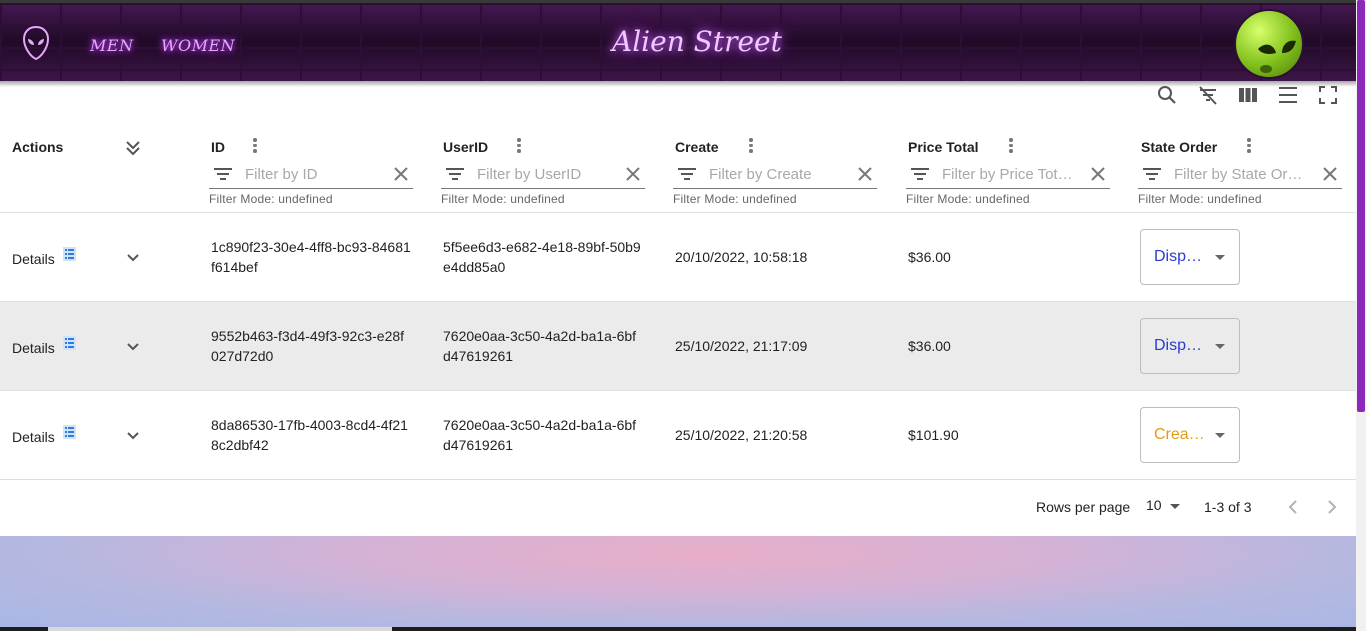 The image size is (1366, 631). I want to click on scrollbar, so click(1361, 315).